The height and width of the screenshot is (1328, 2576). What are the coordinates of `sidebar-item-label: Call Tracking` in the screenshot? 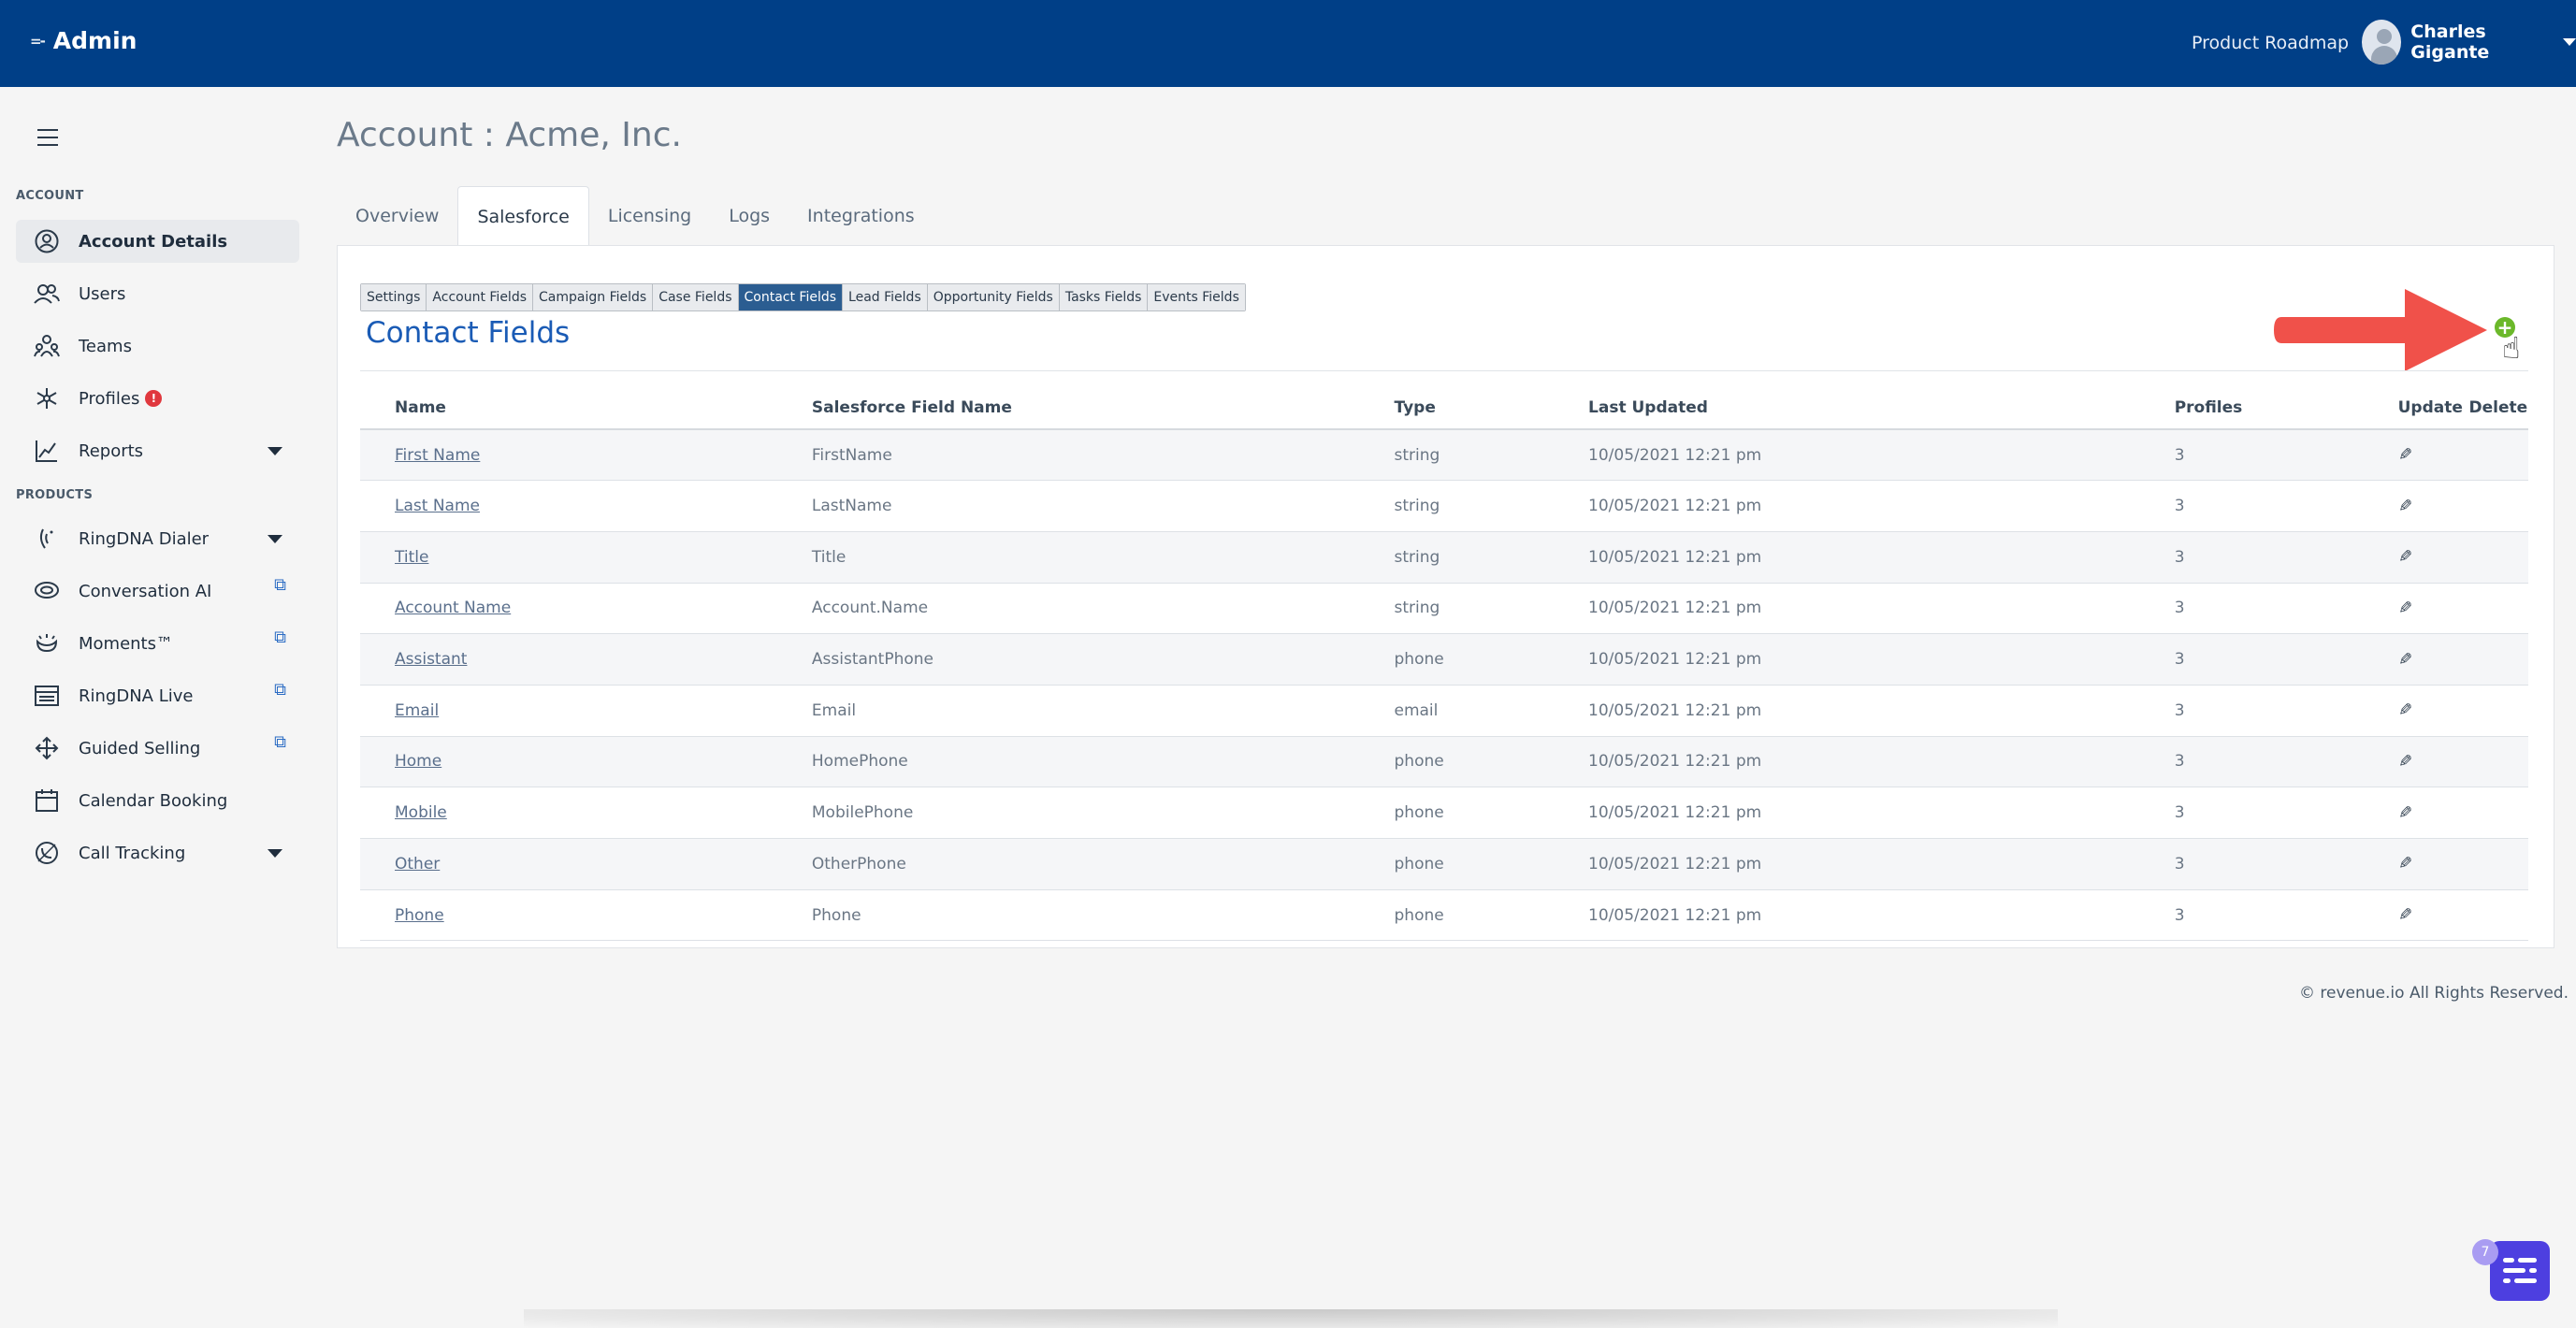 It's located at (132, 853).